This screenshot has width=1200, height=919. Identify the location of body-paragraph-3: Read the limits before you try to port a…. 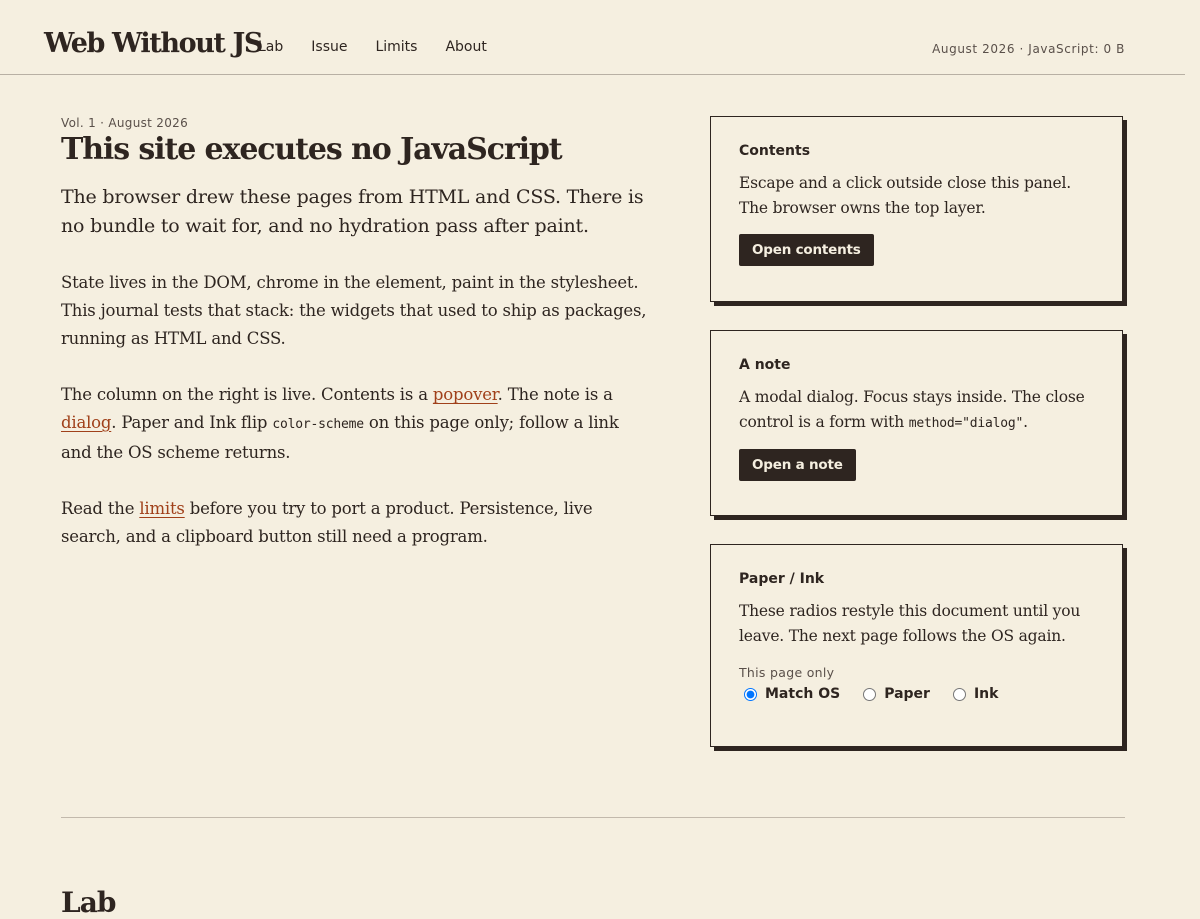
(356, 523).